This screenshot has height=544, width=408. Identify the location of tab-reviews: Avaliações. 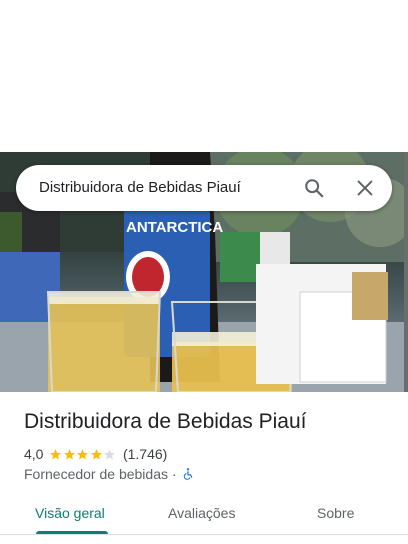
(201, 513).